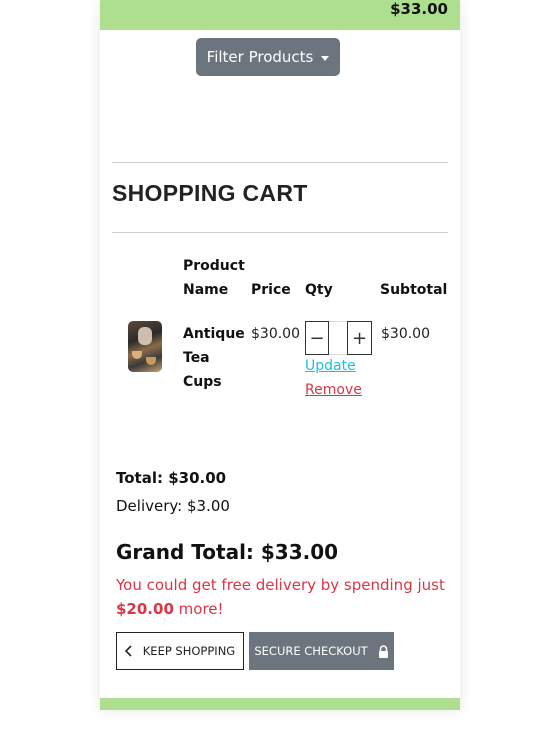 The image size is (548, 738). Describe the element at coordinates (317, 338) in the screenshot. I see `qty-decrement-button: −` at that location.